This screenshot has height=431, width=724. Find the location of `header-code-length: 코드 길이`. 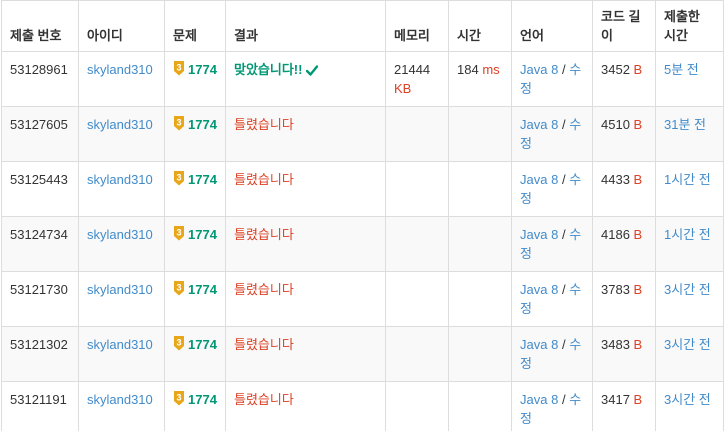

header-code-length: 코드 길이 is located at coordinates (624, 26).